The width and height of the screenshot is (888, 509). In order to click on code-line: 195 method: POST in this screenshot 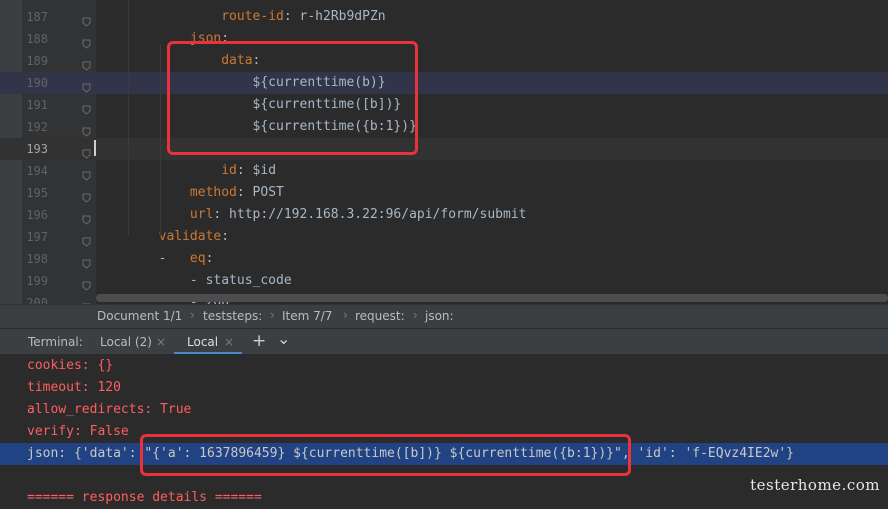, I will do `click(444, 193)`.